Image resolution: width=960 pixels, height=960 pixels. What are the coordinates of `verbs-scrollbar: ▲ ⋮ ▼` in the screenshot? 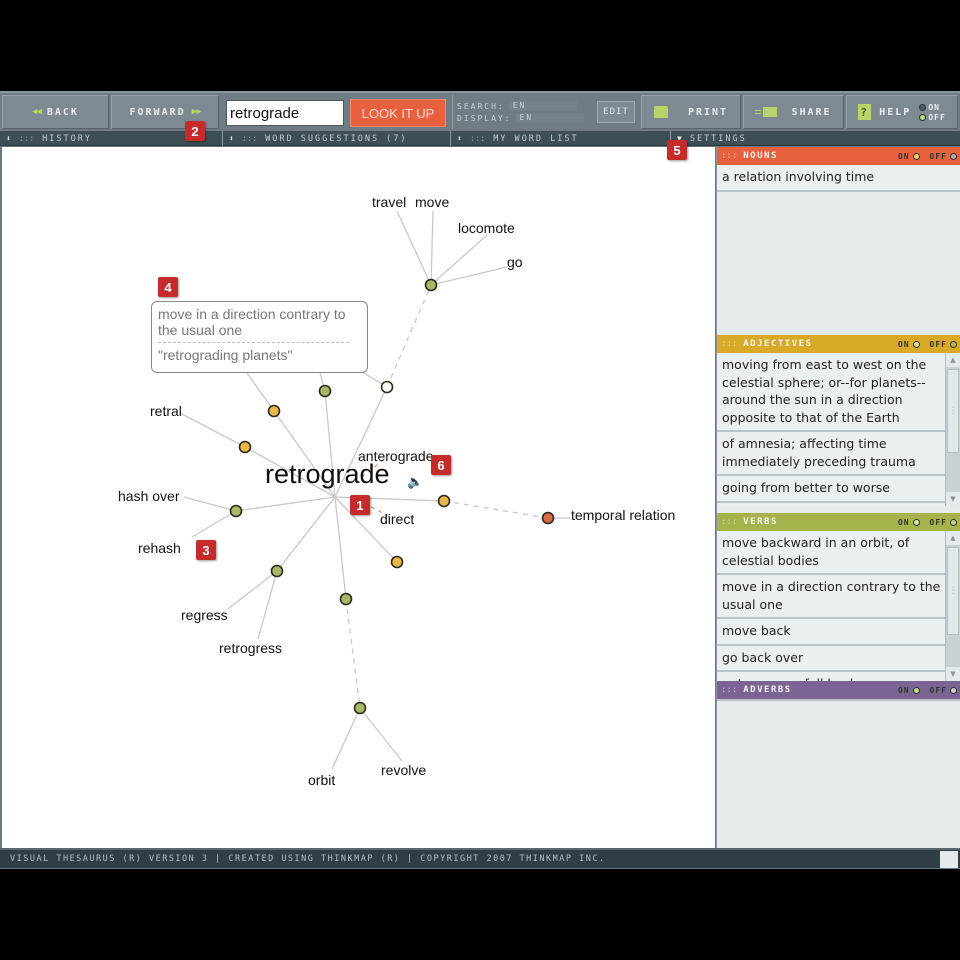 It's located at (952, 606).